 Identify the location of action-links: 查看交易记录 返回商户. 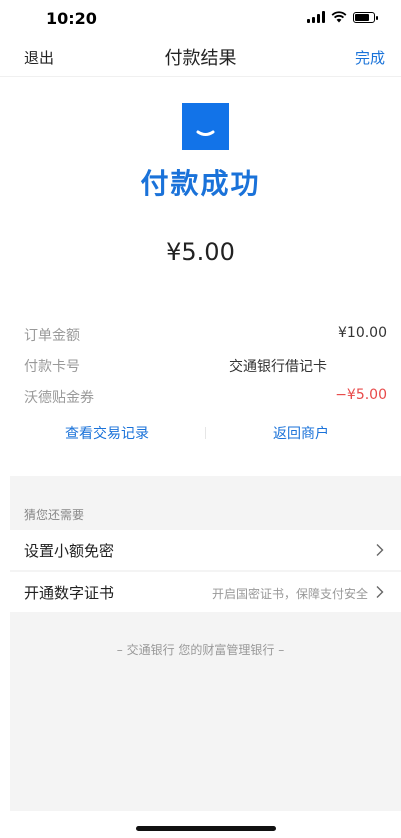
(200, 434).